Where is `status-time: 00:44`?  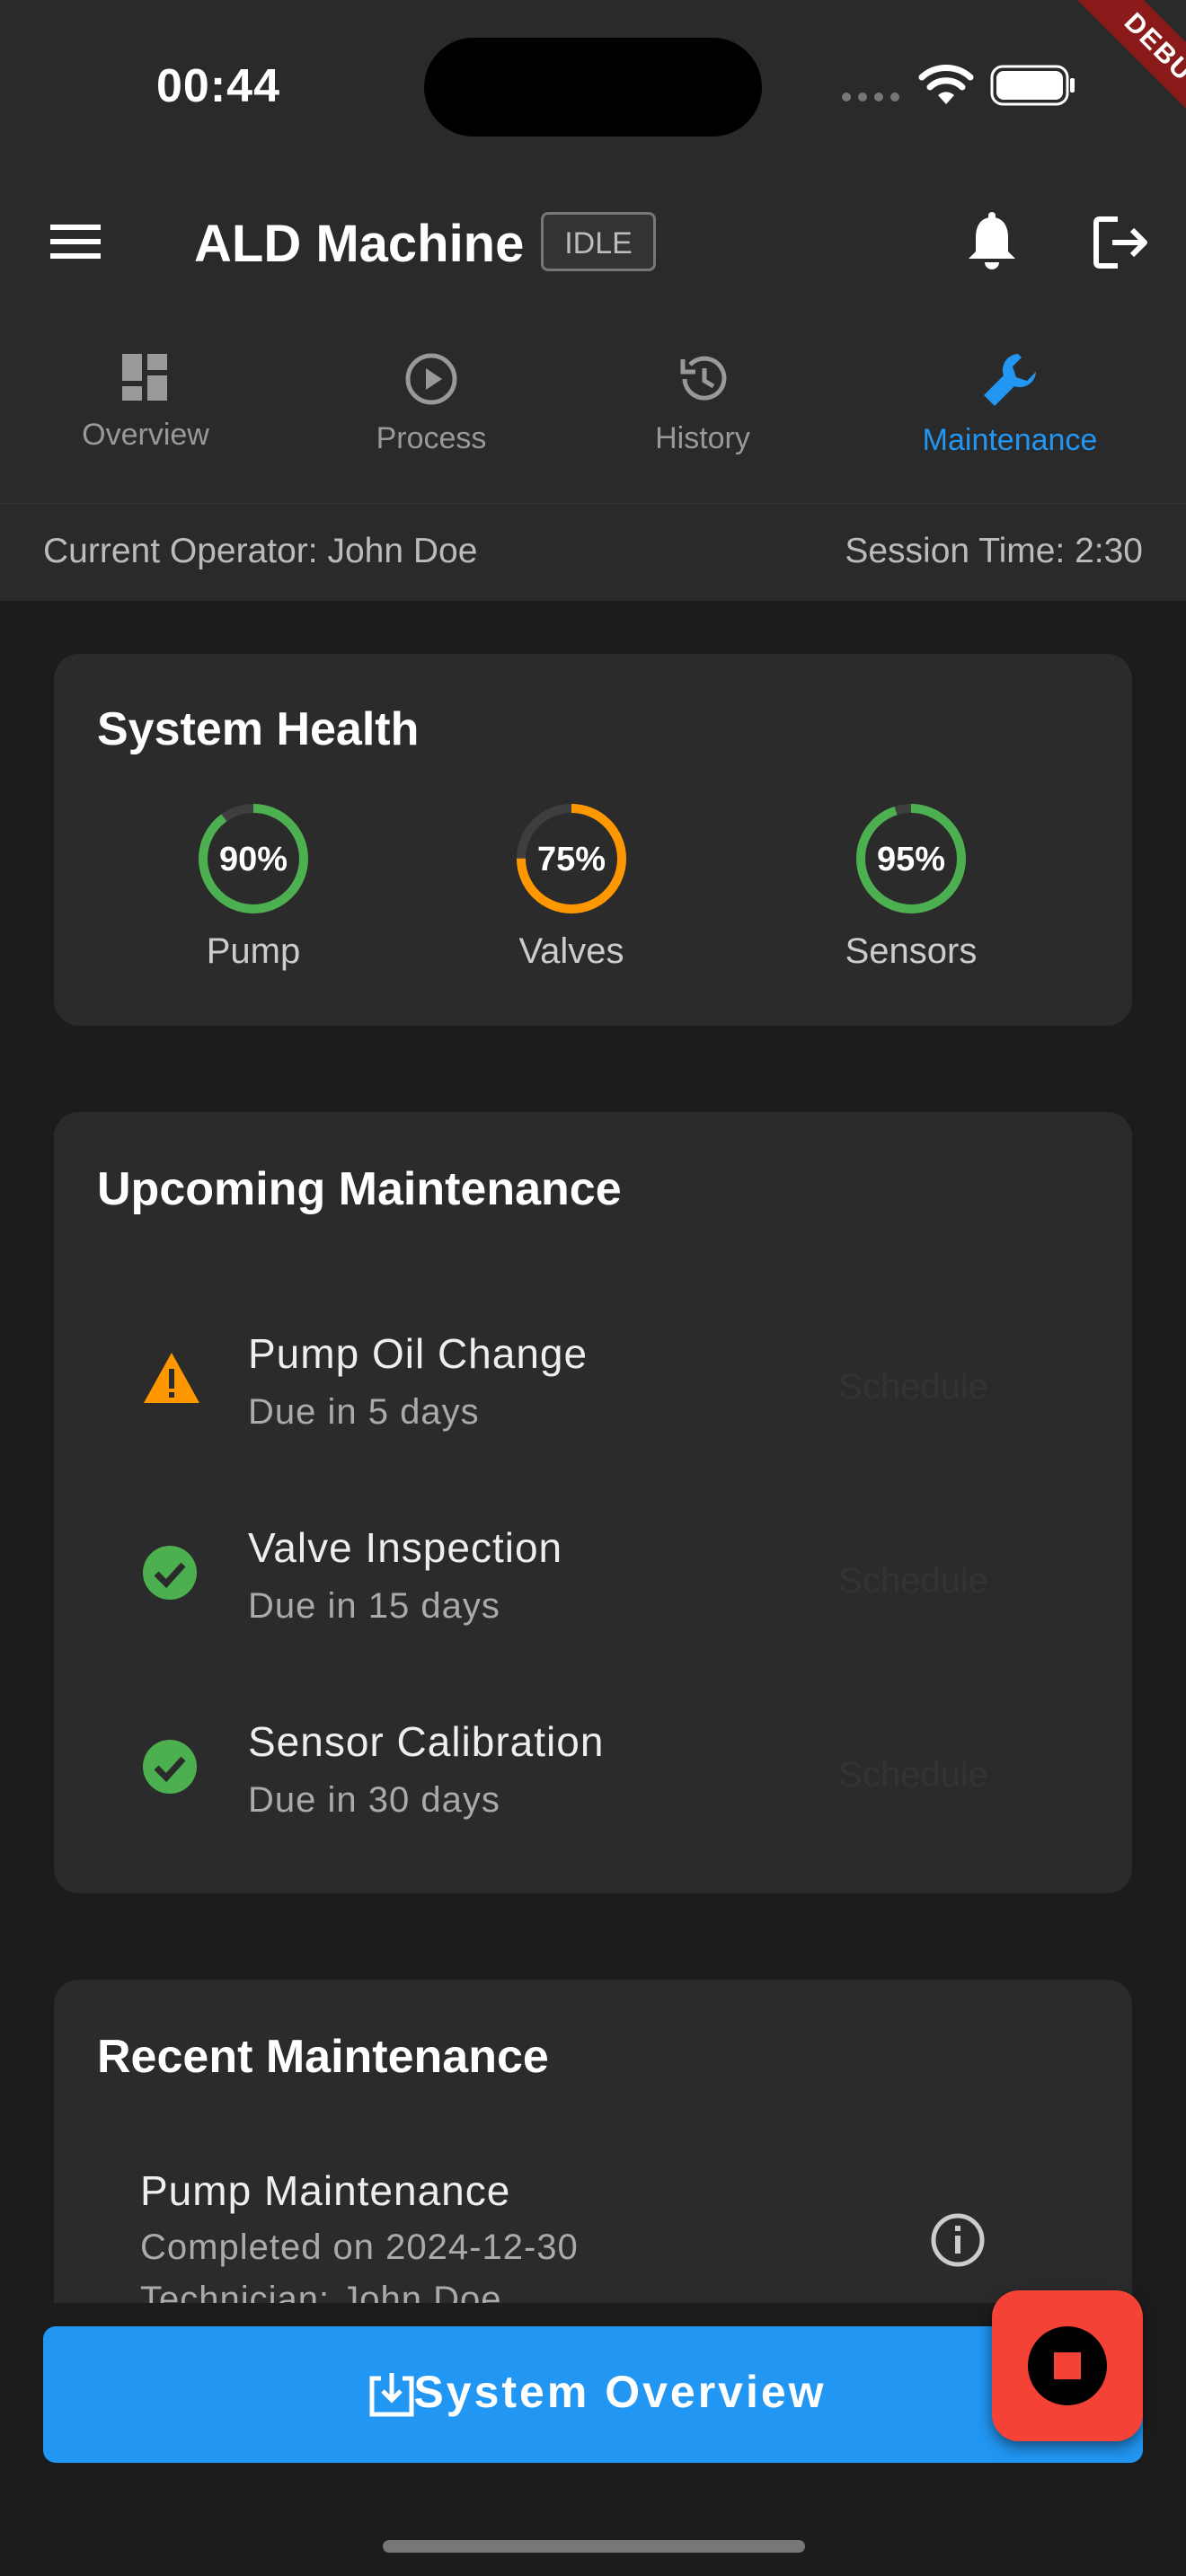 status-time: 00:44 is located at coordinates (218, 86).